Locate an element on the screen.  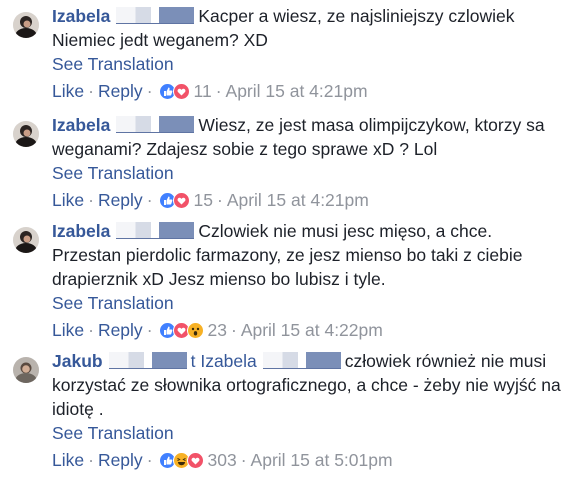
mention-link: Izabela is located at coordinates (228, 361).